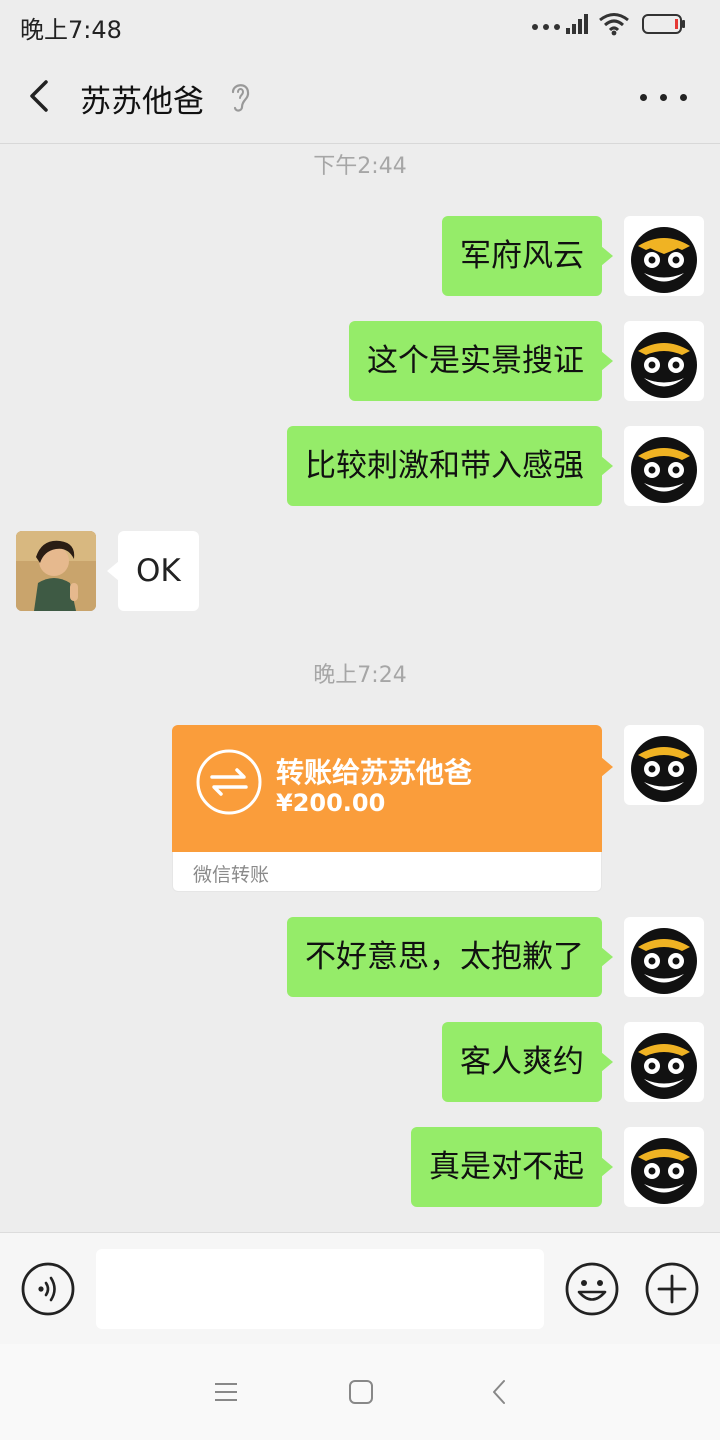 The width and height of the screenshot is (720, 1440). I want to click on voice-icon, so click(48, 1289).